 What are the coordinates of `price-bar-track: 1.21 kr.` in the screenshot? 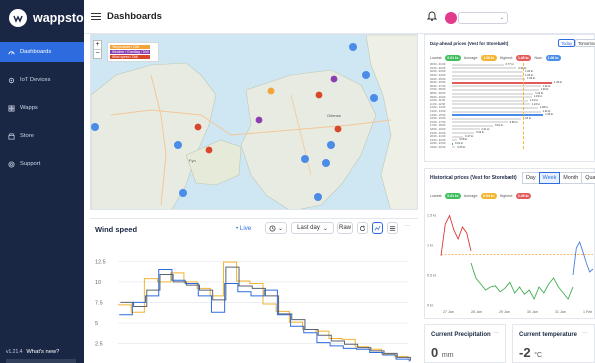 It's located at (521, 93).